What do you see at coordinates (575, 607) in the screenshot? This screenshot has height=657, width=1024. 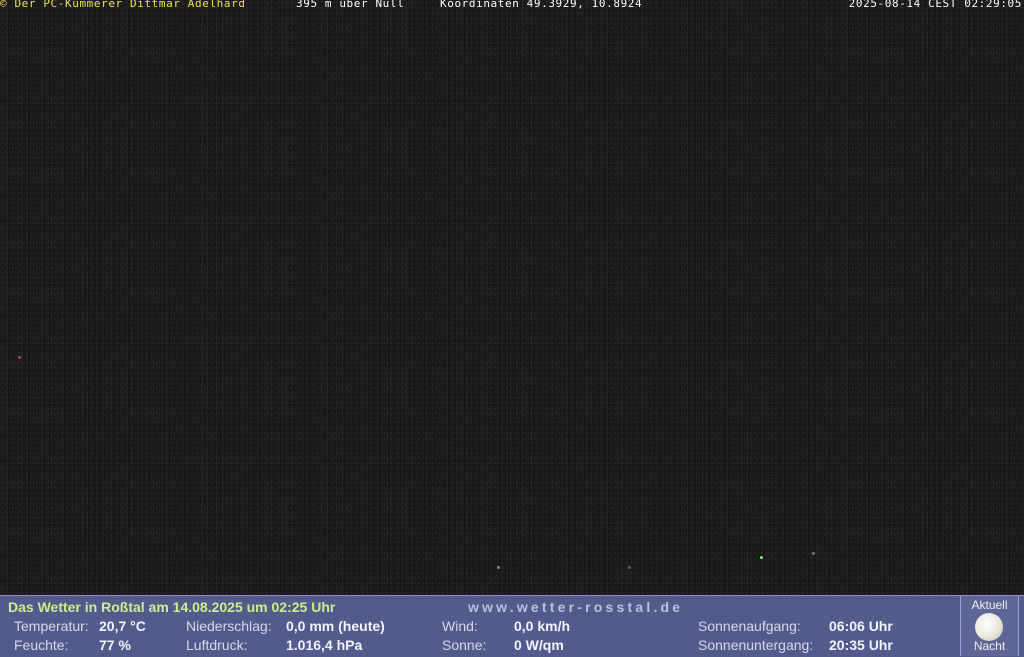 I see `website-link: www.wetter-rosstal.de` at bounding box center [575, 607].